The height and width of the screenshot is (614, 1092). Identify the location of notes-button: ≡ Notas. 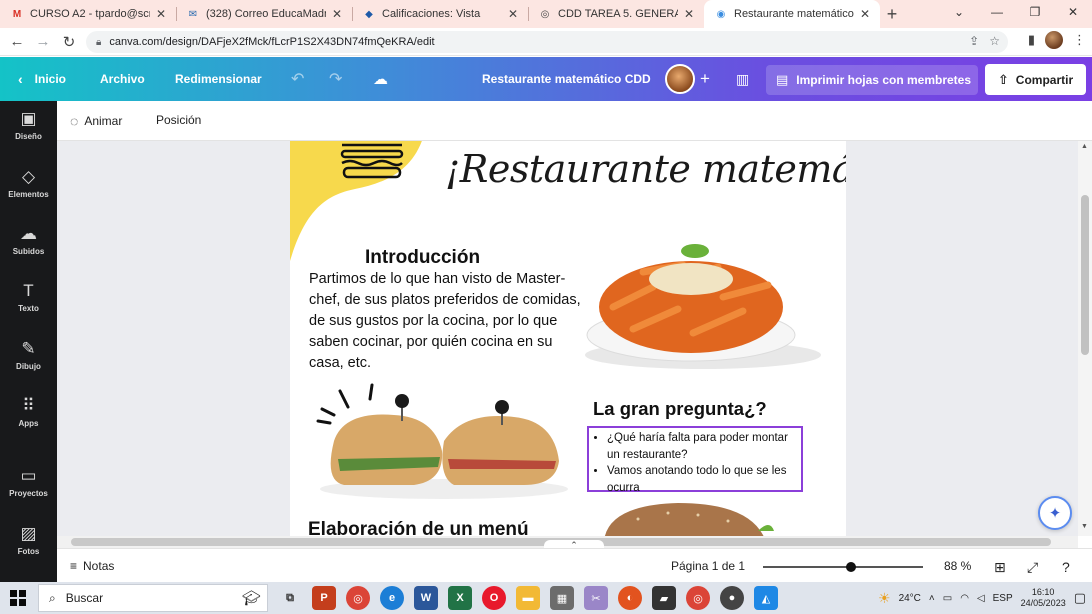
(92, 566).